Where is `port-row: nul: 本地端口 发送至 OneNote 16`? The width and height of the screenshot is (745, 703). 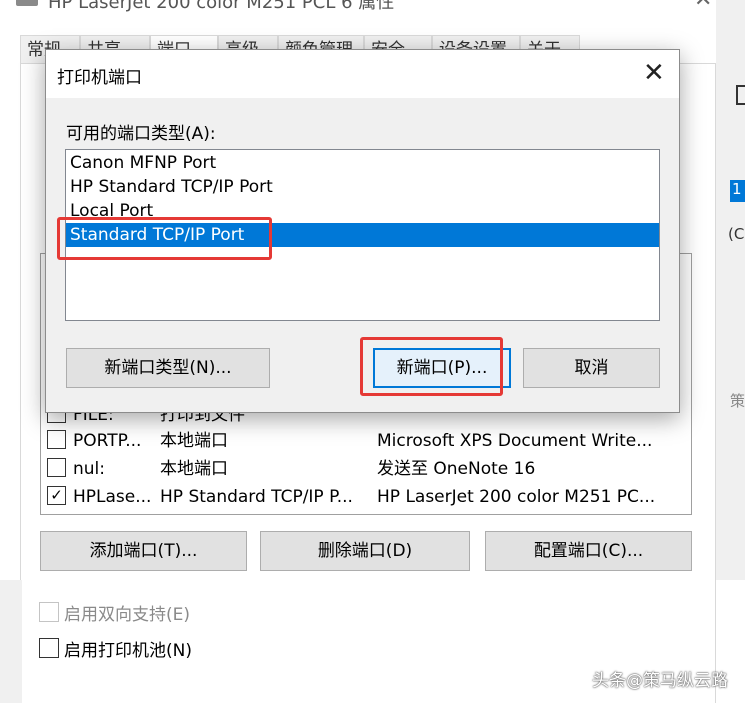
port-row: nul: 本地端口 发送至 OneNote 16 is located at coordinates (351, 469).